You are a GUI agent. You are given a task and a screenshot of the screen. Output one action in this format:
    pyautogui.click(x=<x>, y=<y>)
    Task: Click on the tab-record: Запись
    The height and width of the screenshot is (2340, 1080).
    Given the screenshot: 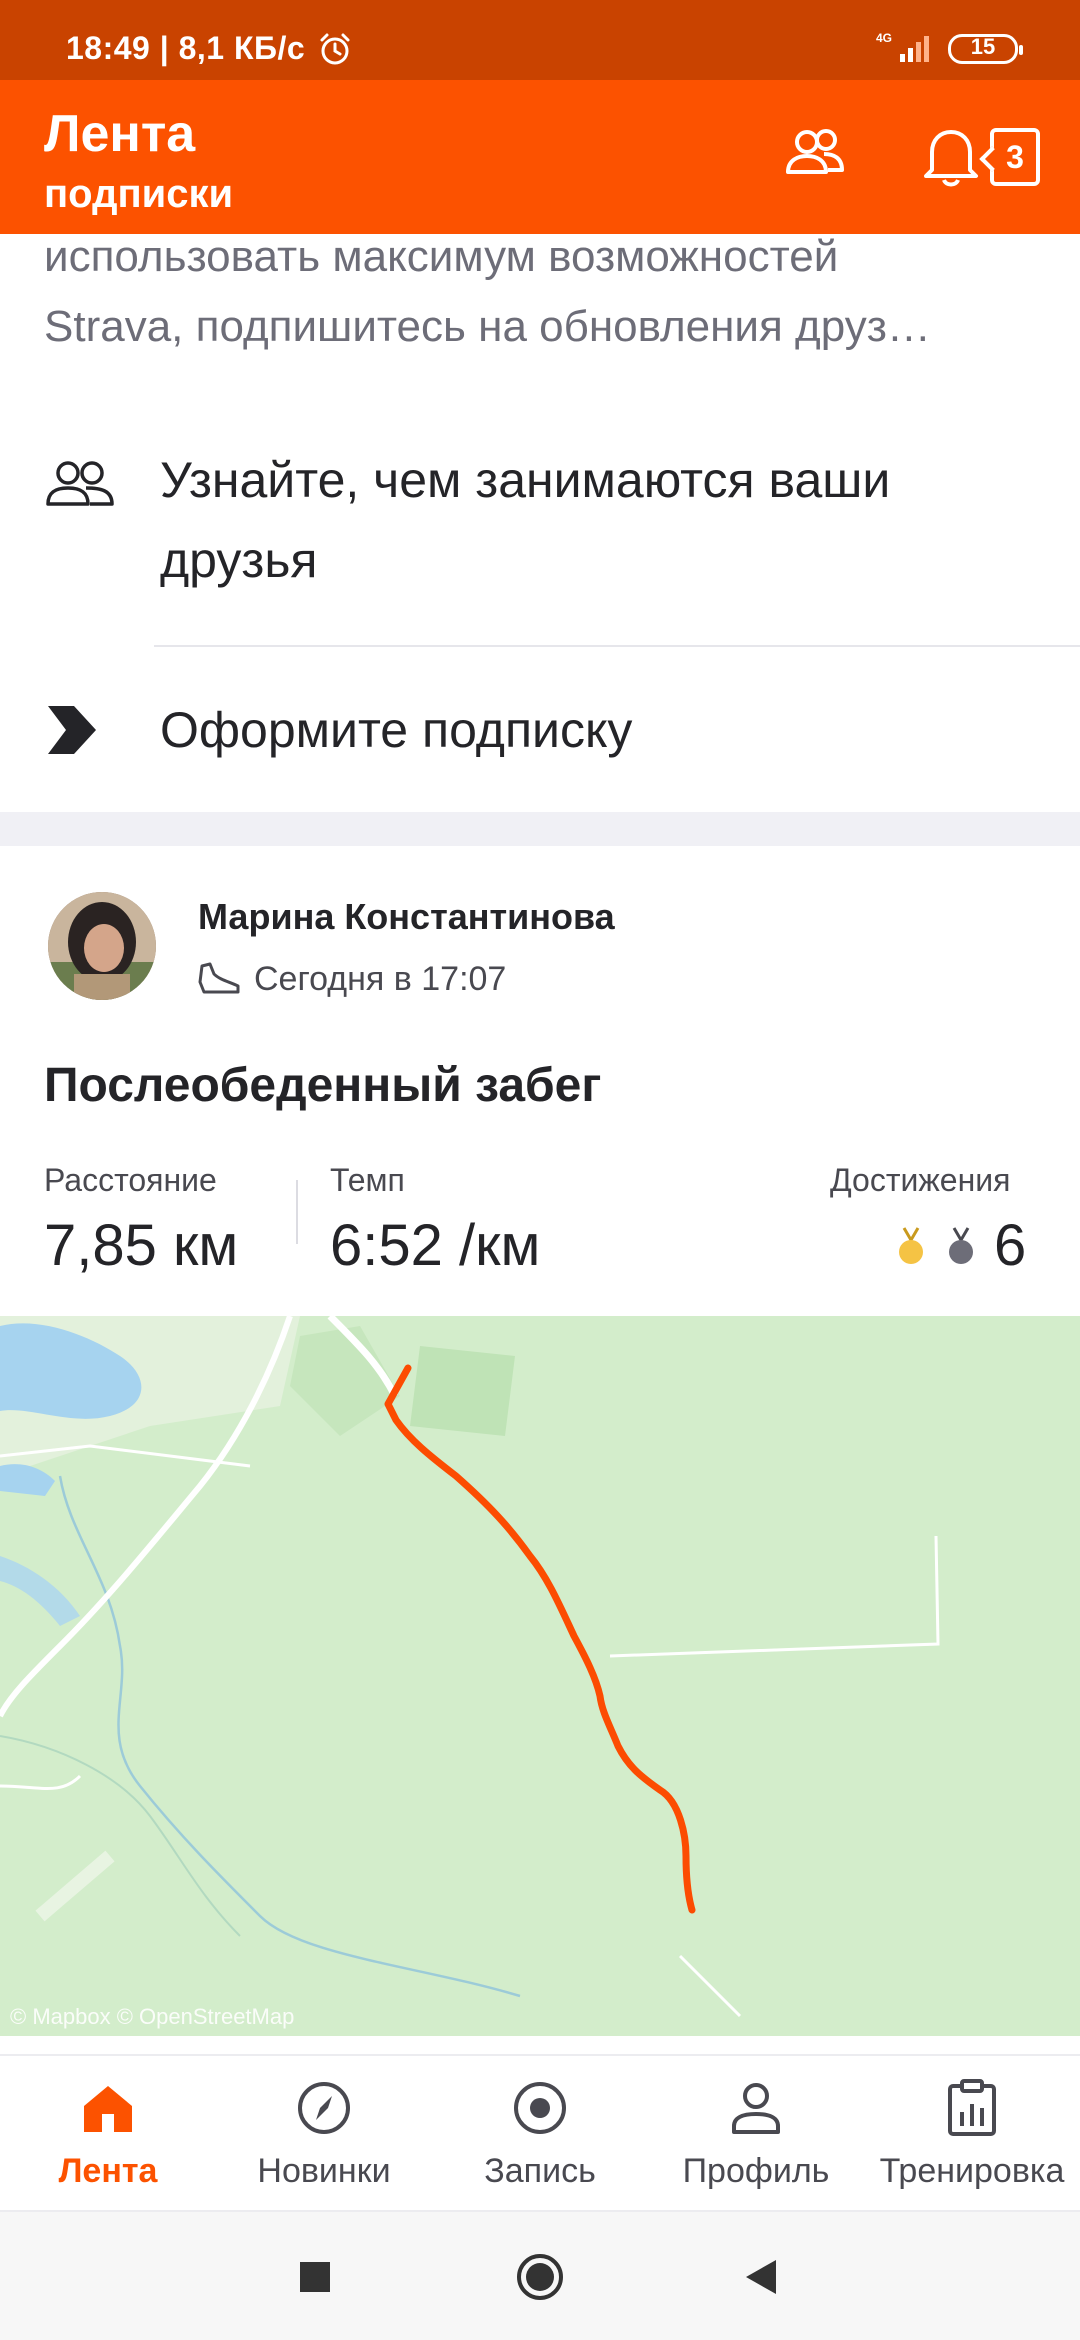 What is the action you would take?
    pyautogui.click(x=540, y=2134)
    